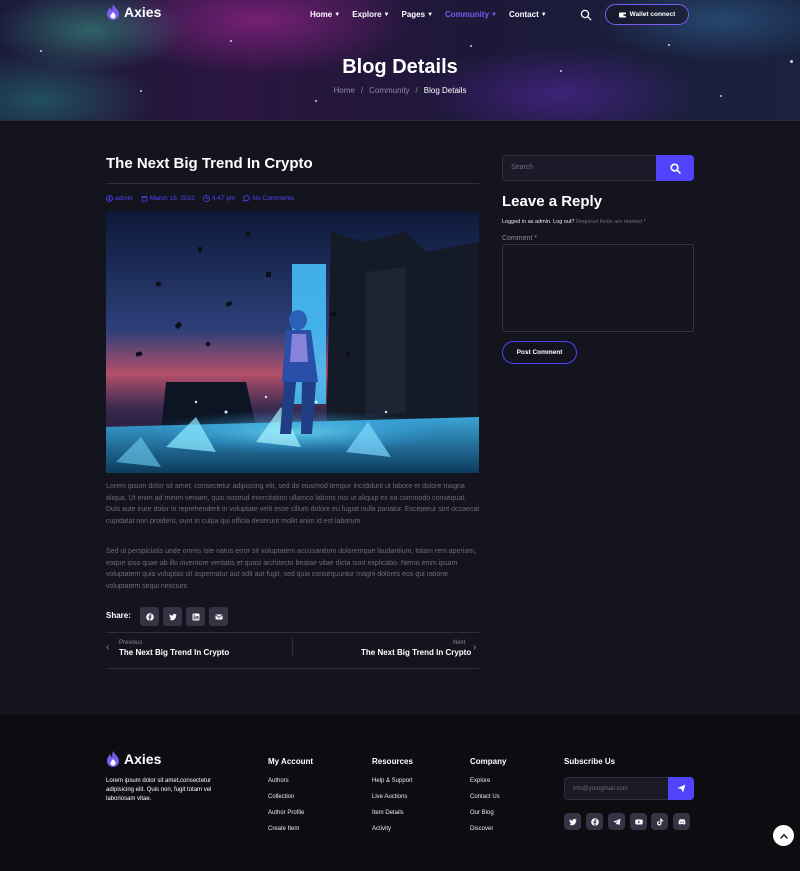 Image resolution: width=800 pixels, height=871 pixels. I want to click on comment-textarea, so click(598, 288).